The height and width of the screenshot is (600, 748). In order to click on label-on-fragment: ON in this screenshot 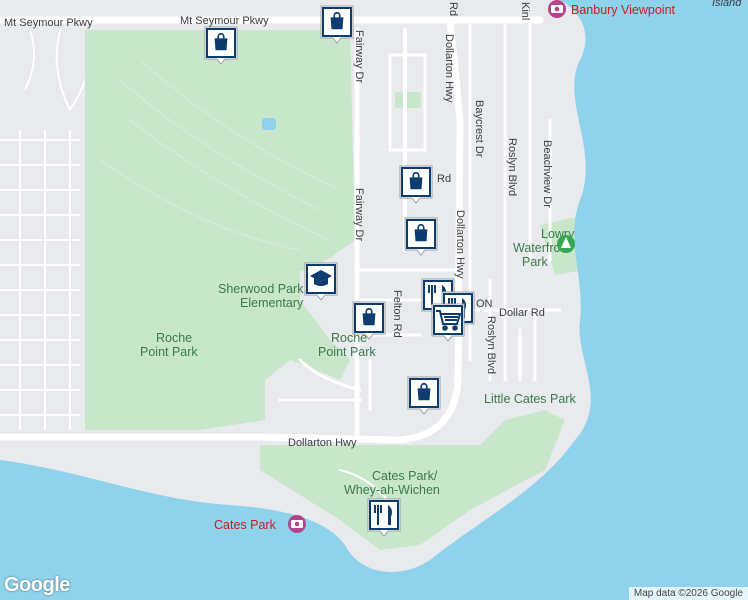, I will do `click(484, 304)`.